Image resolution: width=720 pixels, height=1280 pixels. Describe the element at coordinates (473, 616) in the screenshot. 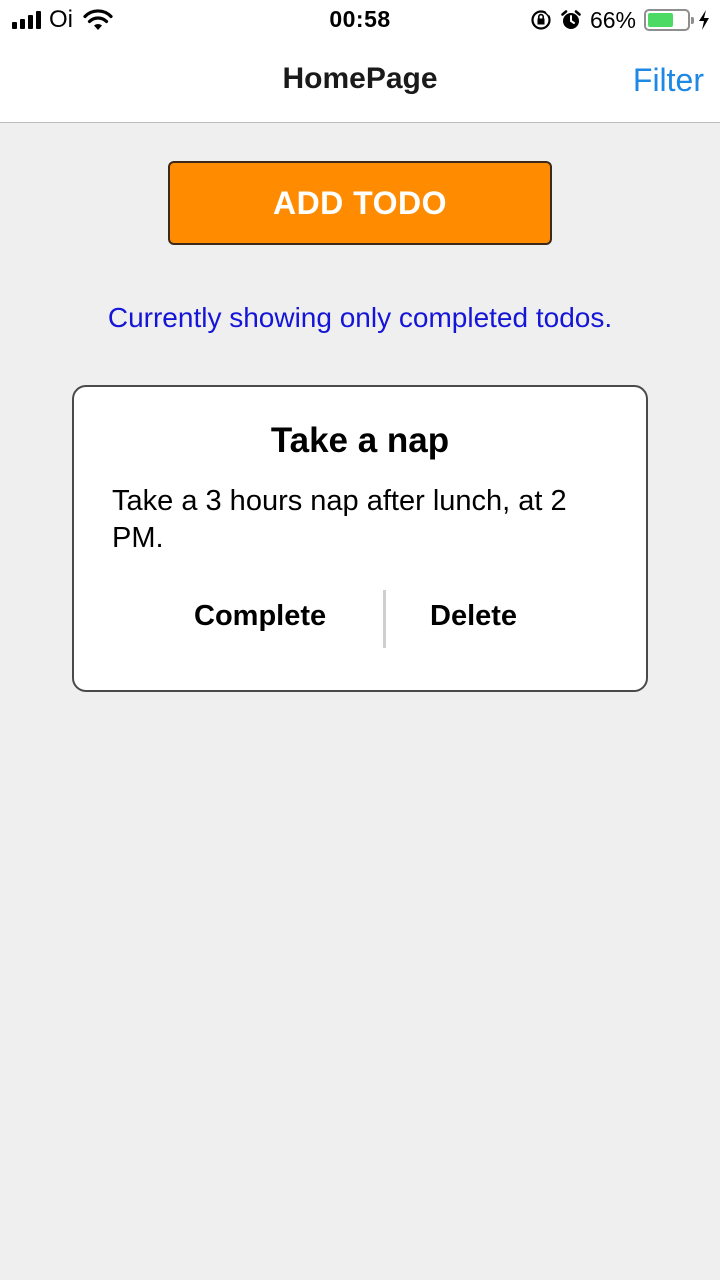

I see `delete-button: Delete` at that location.